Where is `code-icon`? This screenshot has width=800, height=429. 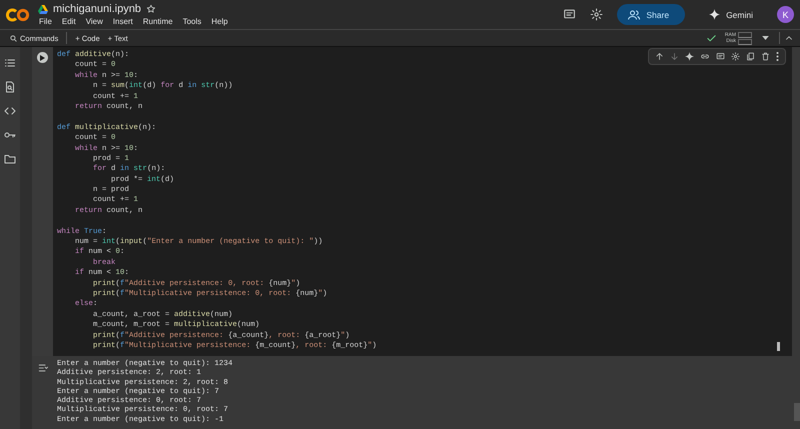
code-icon is located at coordinates (10, 111).